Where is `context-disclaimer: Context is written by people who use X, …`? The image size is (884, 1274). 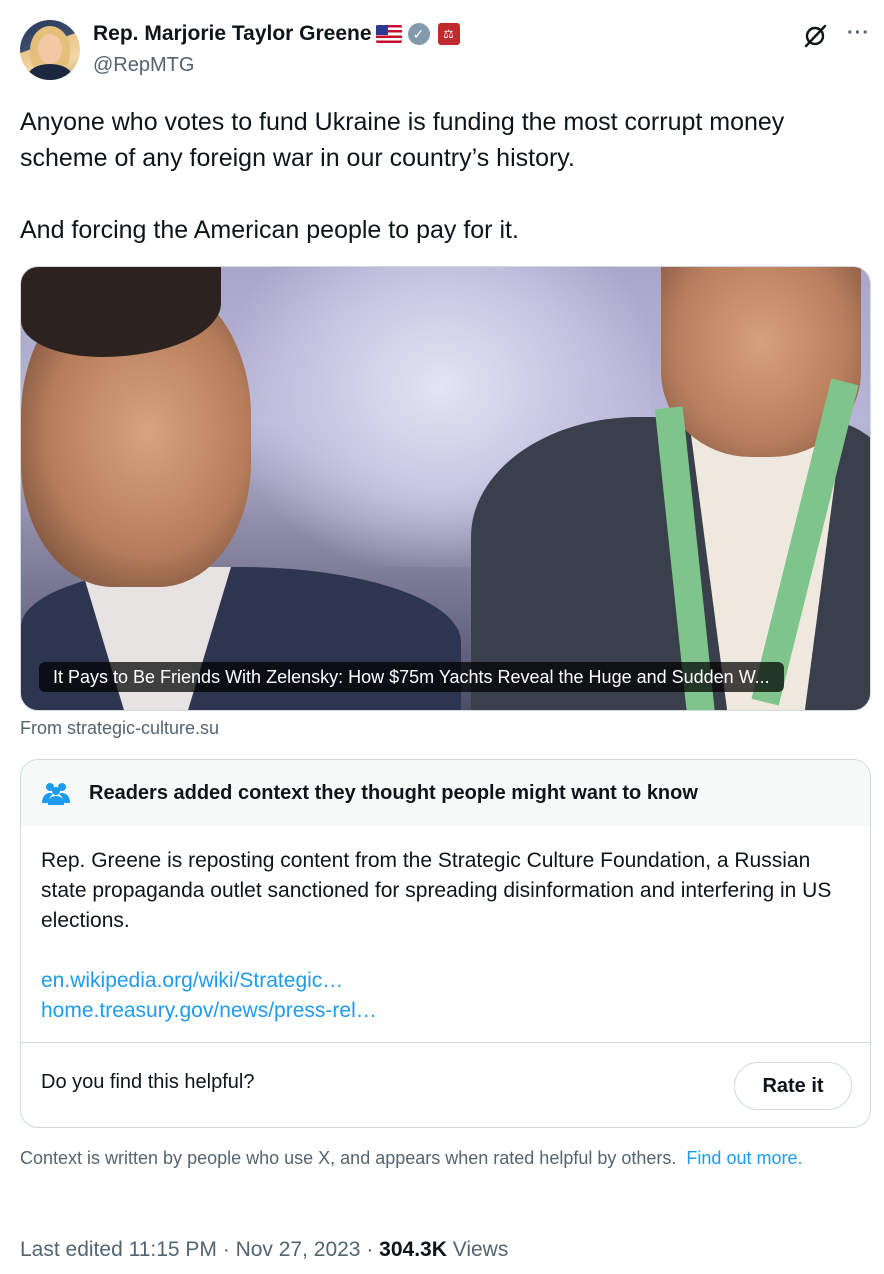 context-disclaimer: Context is written by people who use X, … is located at coordinates (442, 1158).